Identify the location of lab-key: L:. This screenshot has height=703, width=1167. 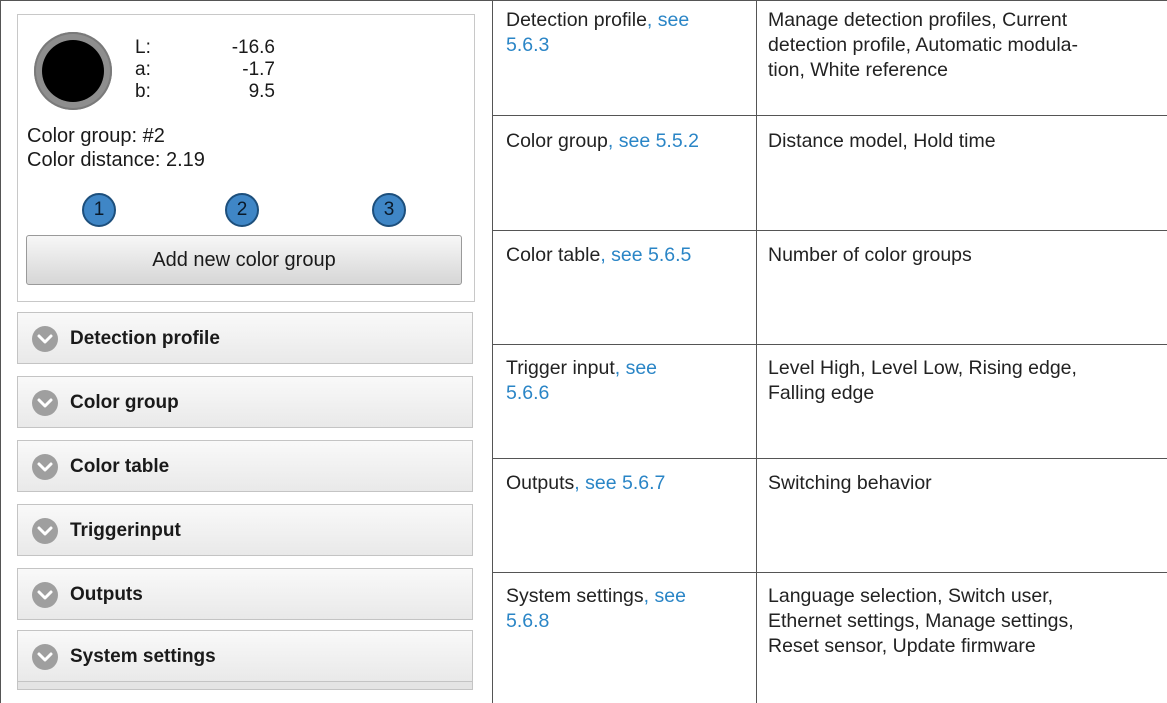
(143, 47).